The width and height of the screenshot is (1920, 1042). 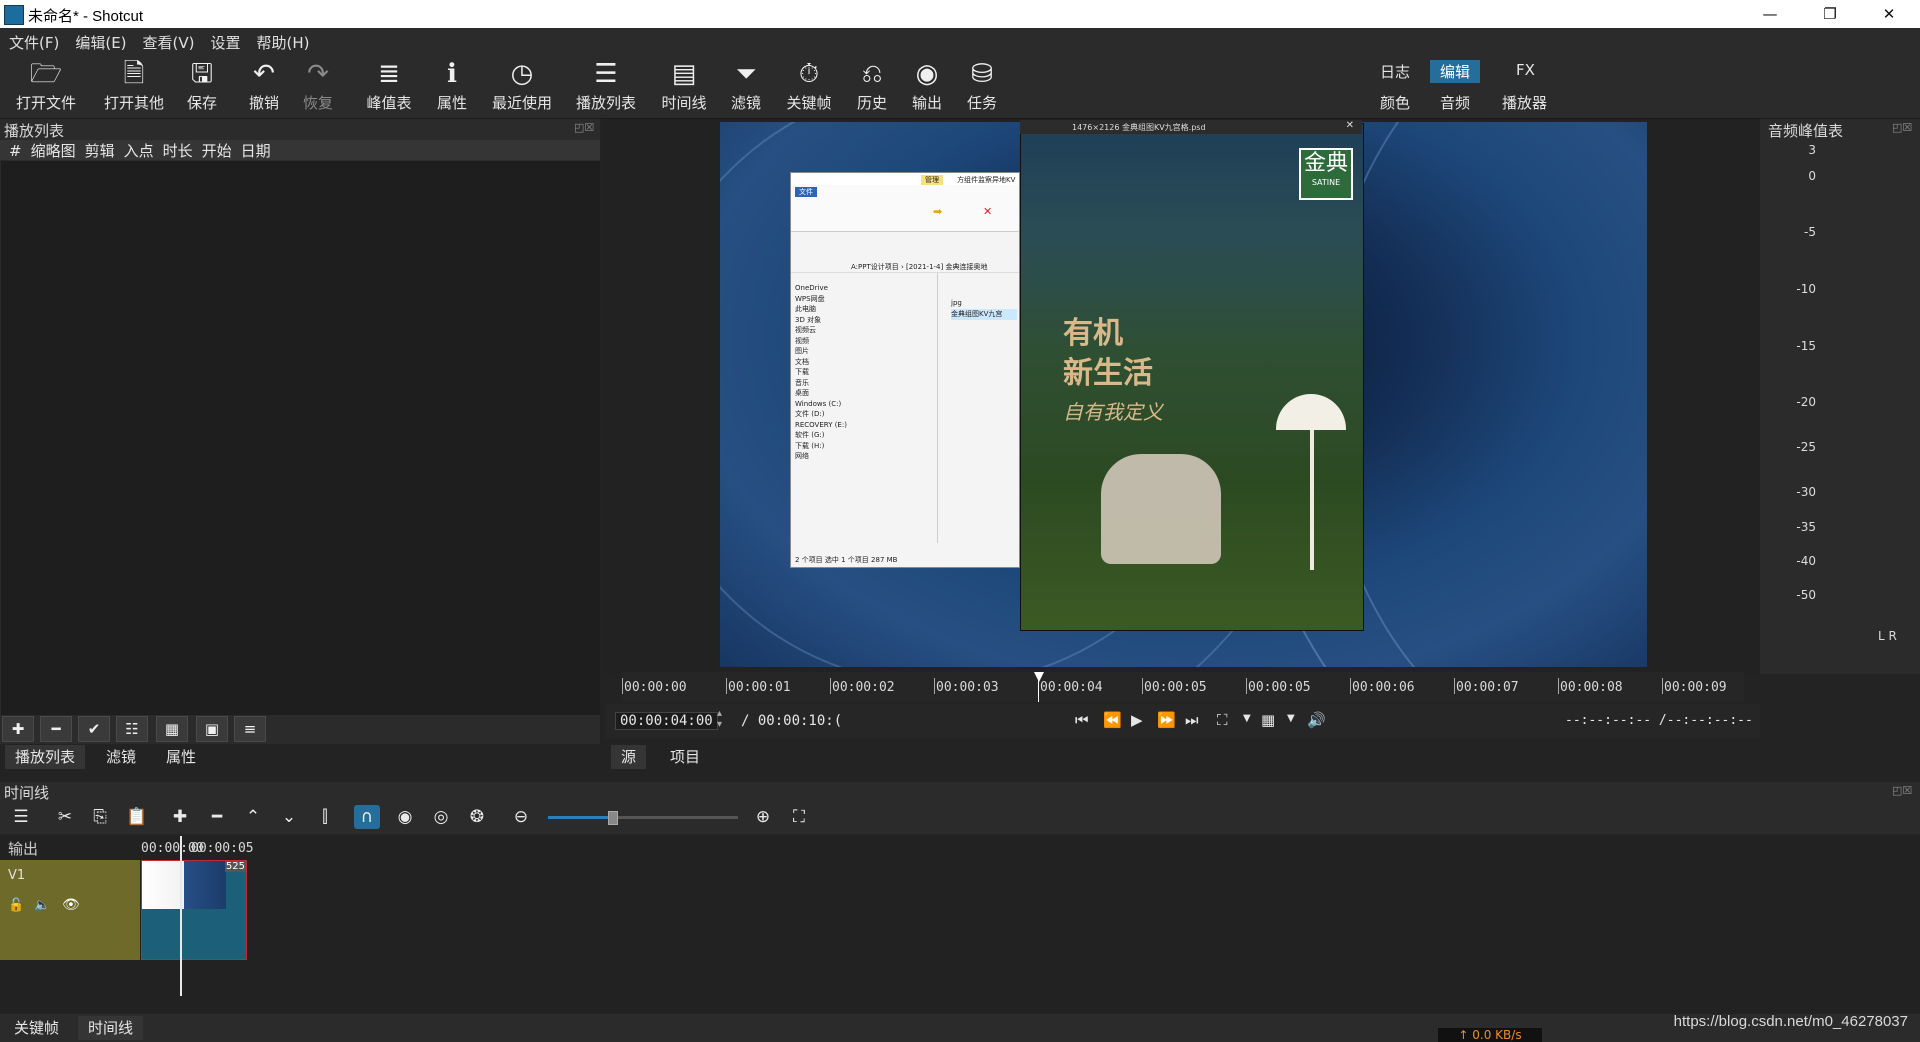 I want to click on open-file-button: 🗁 打开文件, so click(x=46, y=85).